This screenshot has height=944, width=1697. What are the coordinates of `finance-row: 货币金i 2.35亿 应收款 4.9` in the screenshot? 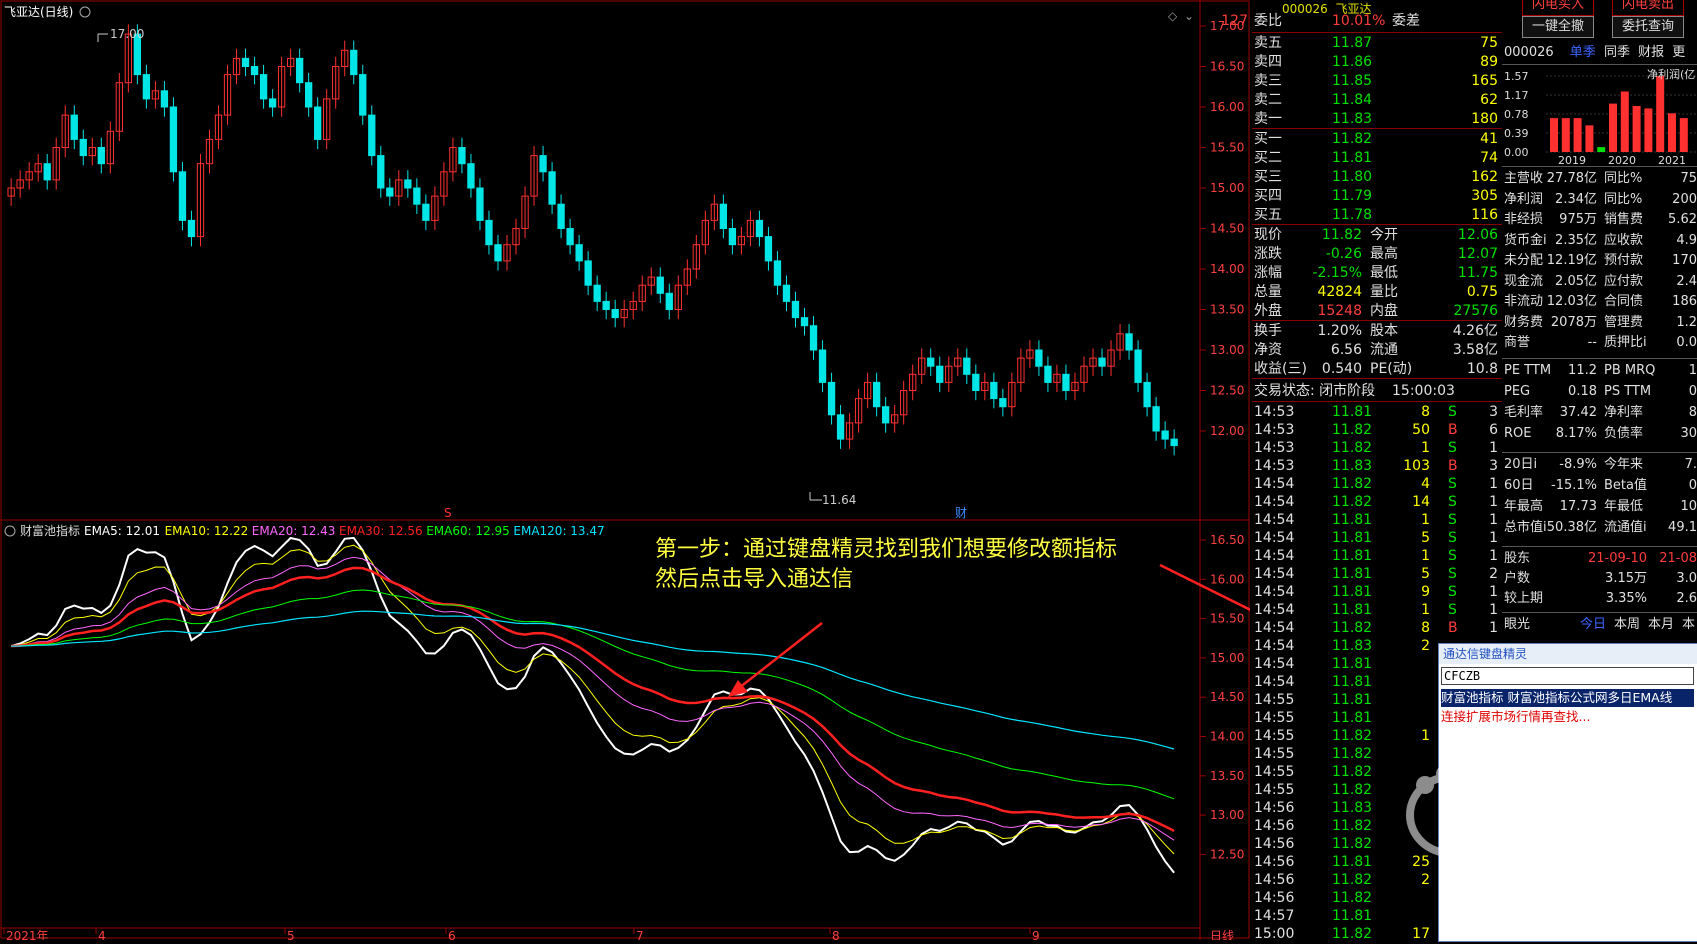 It's located at (1600, 240).